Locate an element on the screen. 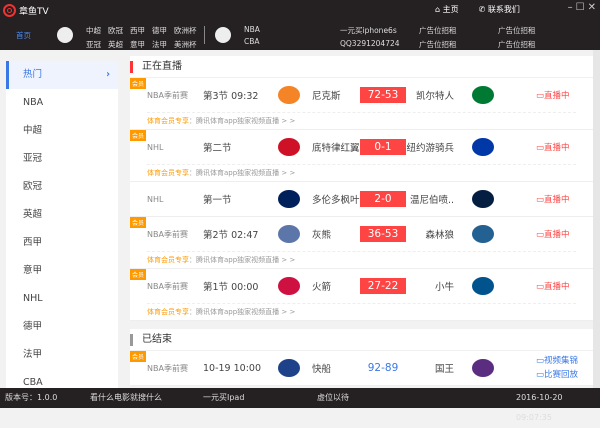 This screenshot has height=428, width=600. home-team: 多伦多枫叶 is located at coordinates (336, 200).